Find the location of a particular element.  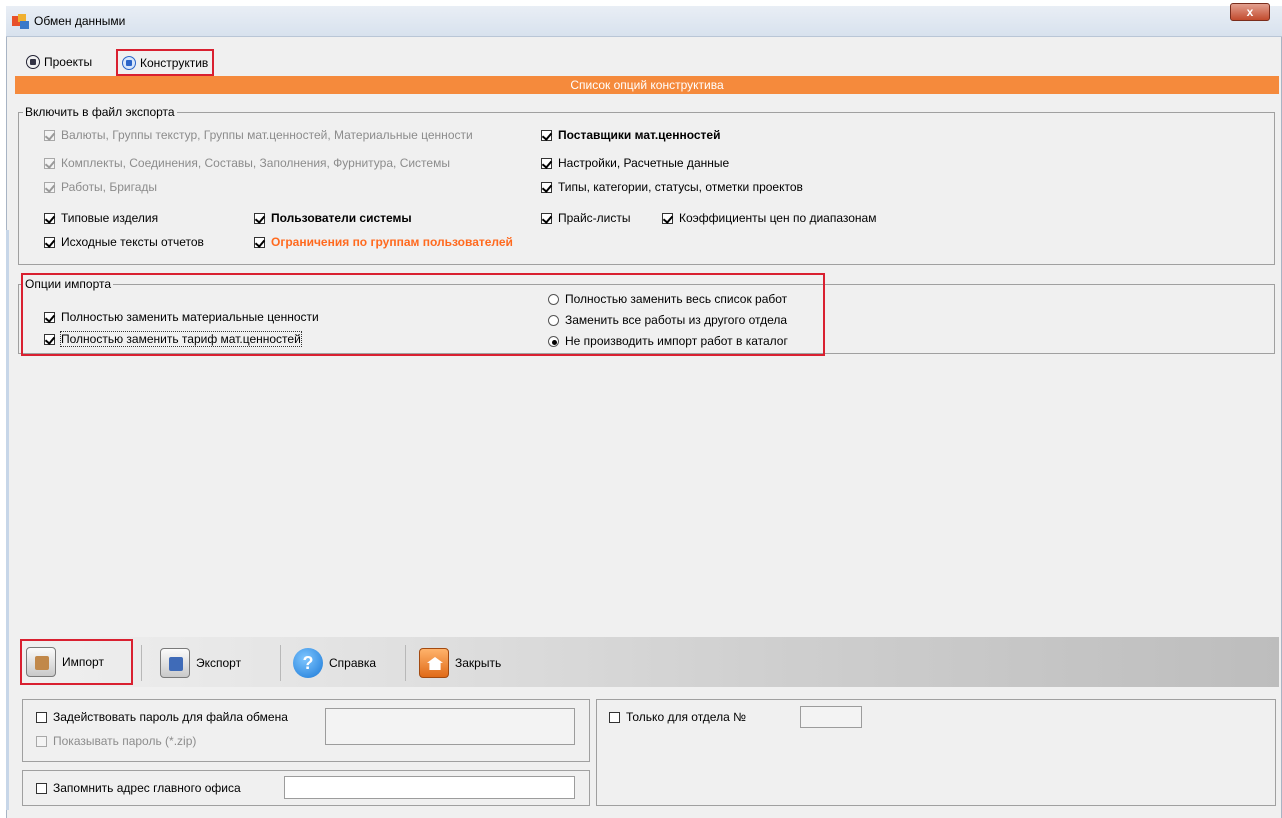

checkbox-replace-tariff: Полностью заменить тариф мат.ценностей is located at coordinates (173, 339).